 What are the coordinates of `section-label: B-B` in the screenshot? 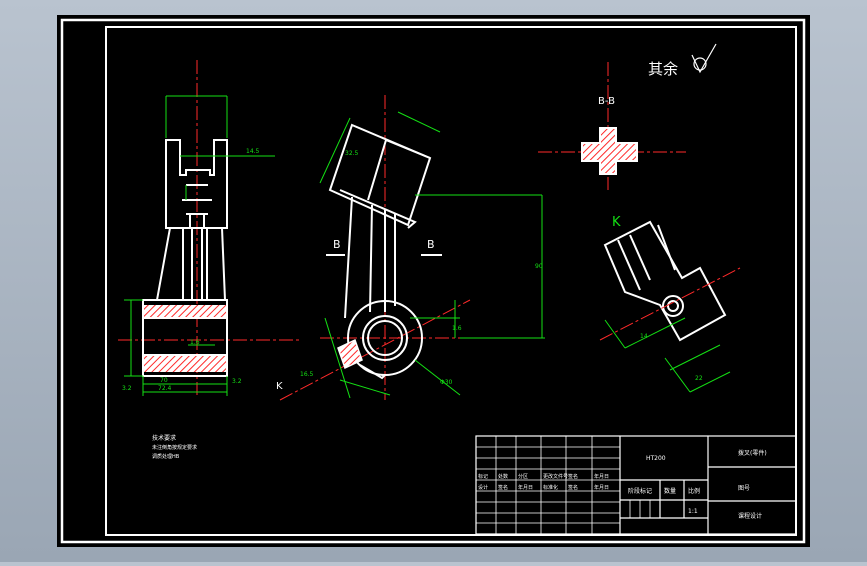 It's located at (606, 101).